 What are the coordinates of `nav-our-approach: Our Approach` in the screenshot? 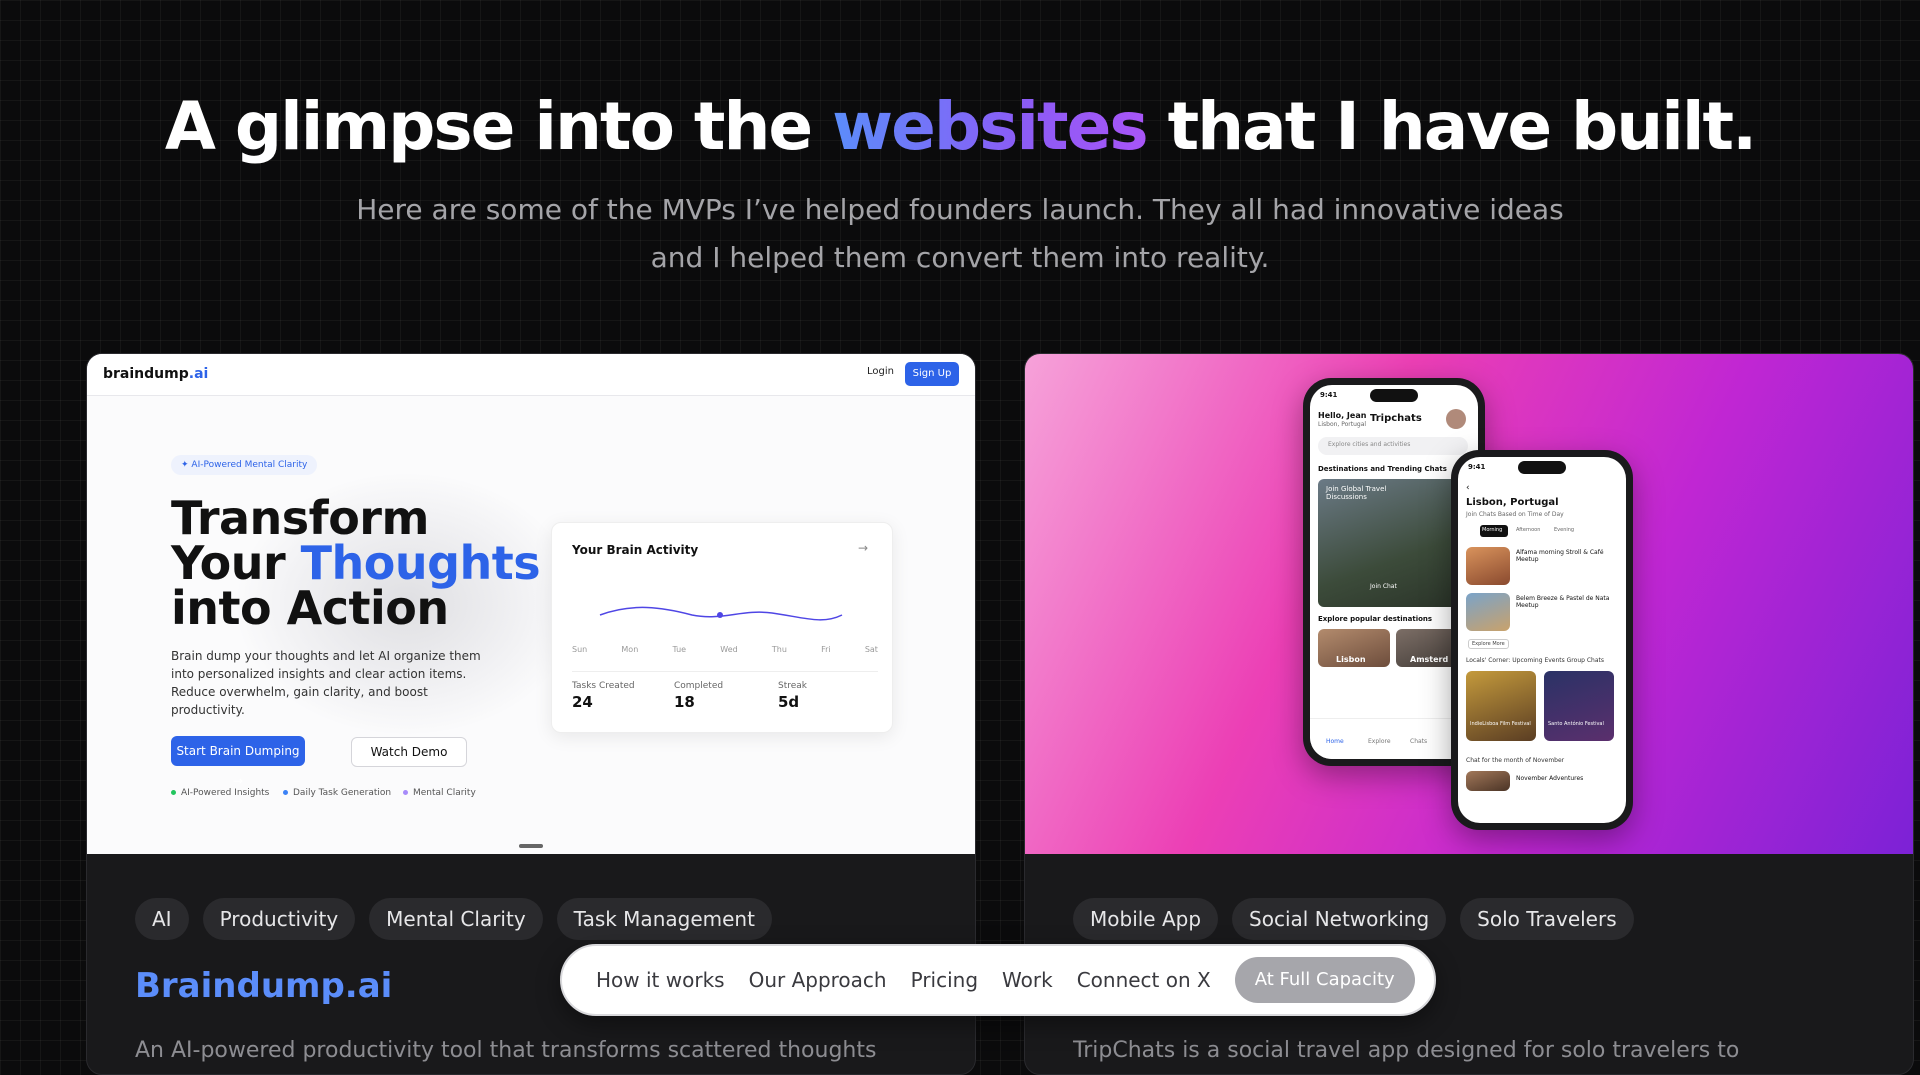 It's located at (818, 980).